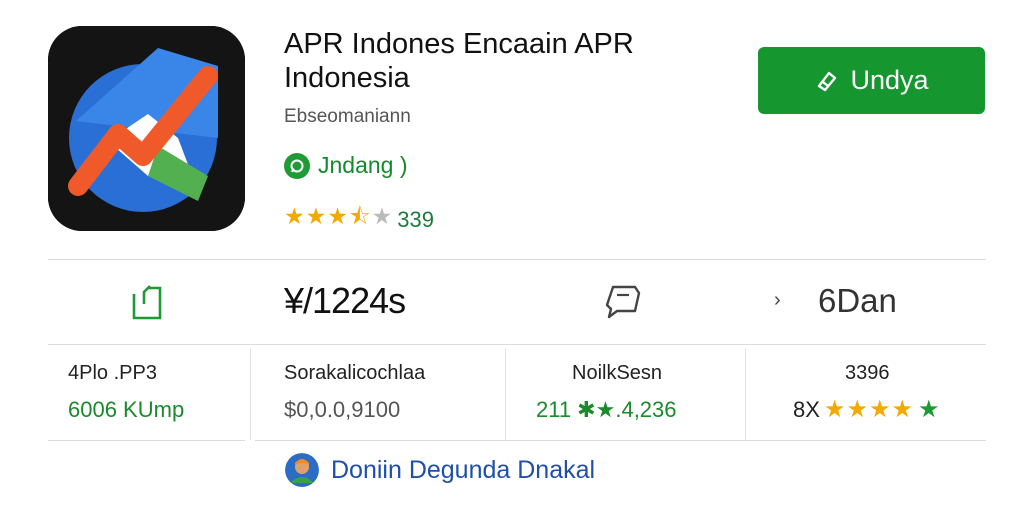 Image resolution: width=1024 pixels, height=512 pixels. What do you see at coordinates (517, 344) in the screenshot?
I see `mid-divider` at bounding box center [517, 344].